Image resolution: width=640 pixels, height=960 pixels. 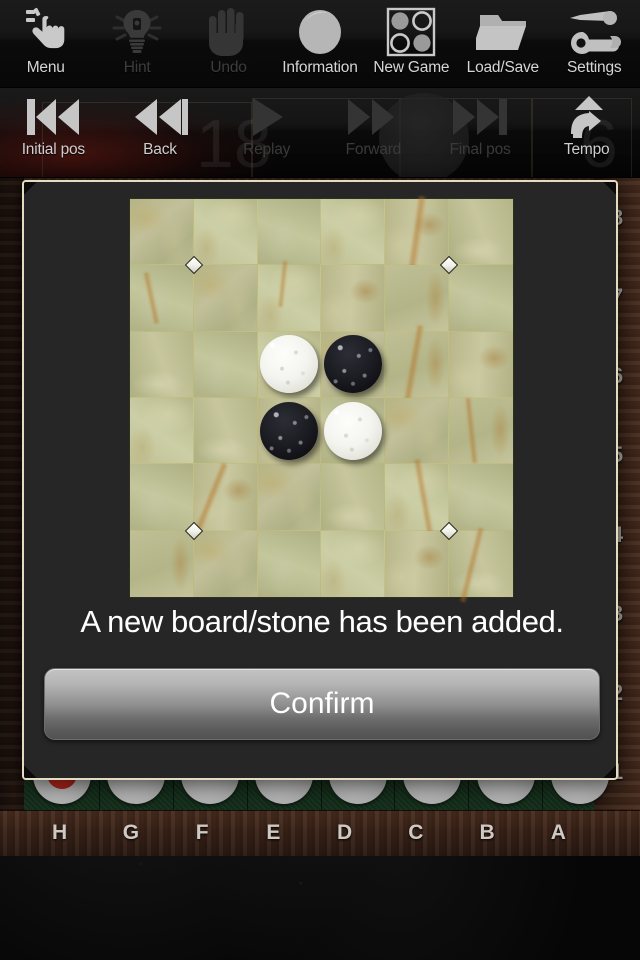 I want to click on toolbar-button-hint: Hint, so click(x=136, y=43).